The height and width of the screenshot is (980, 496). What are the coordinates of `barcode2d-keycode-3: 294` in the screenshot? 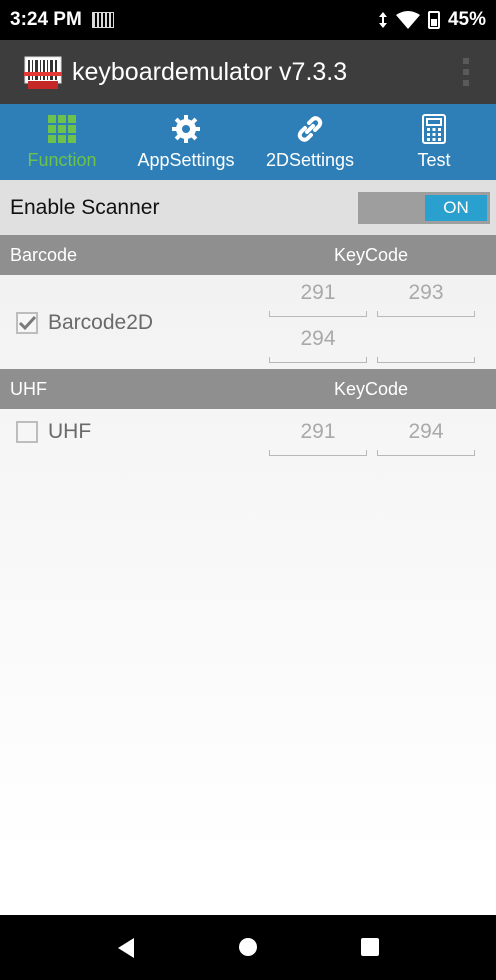 It's located at (318, 345).